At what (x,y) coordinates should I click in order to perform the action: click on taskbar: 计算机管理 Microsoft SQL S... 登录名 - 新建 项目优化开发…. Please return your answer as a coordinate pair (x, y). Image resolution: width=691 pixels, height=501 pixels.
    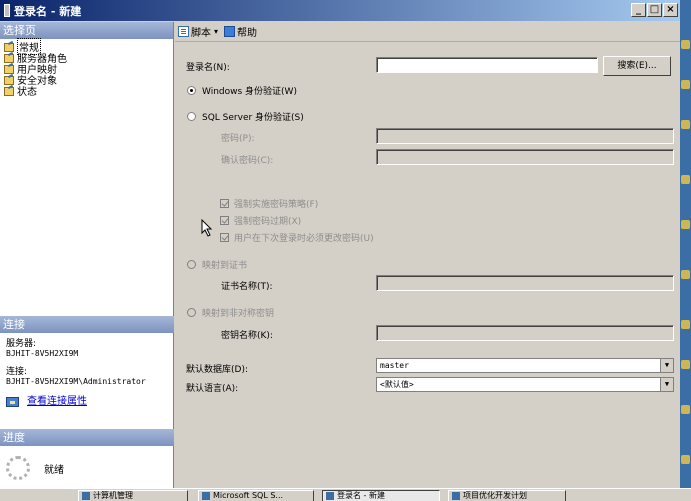
    Looking at the image, I should click on (345, 494).